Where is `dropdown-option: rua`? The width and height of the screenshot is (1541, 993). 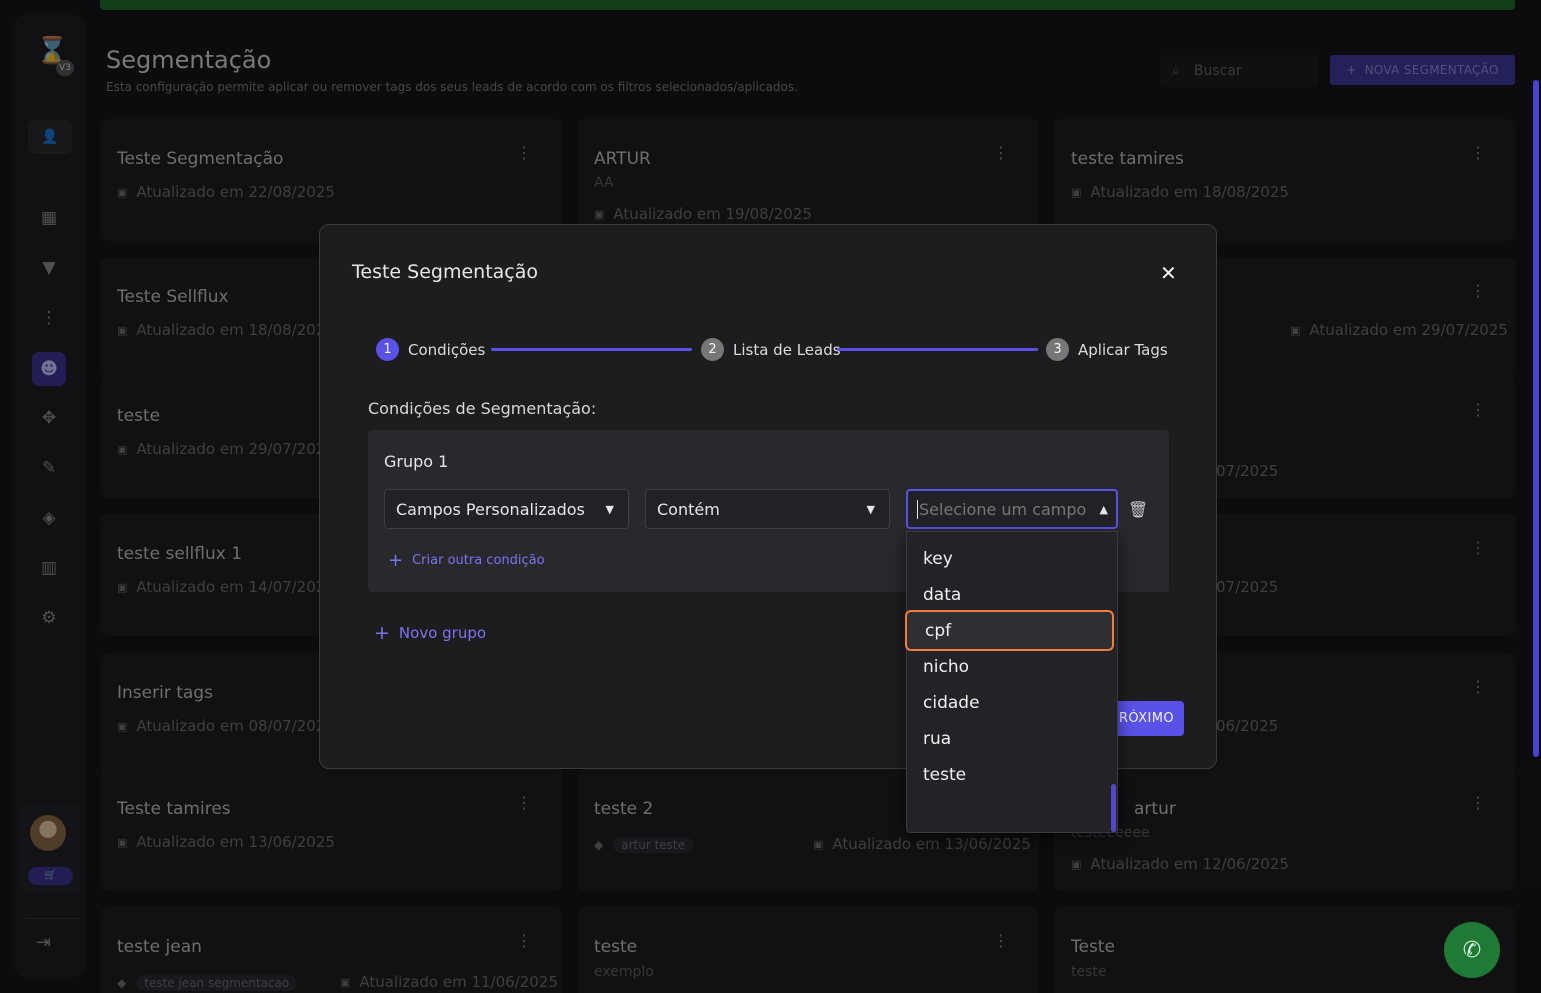 dropdown-option: rua is located at coordinates (1012, 739).